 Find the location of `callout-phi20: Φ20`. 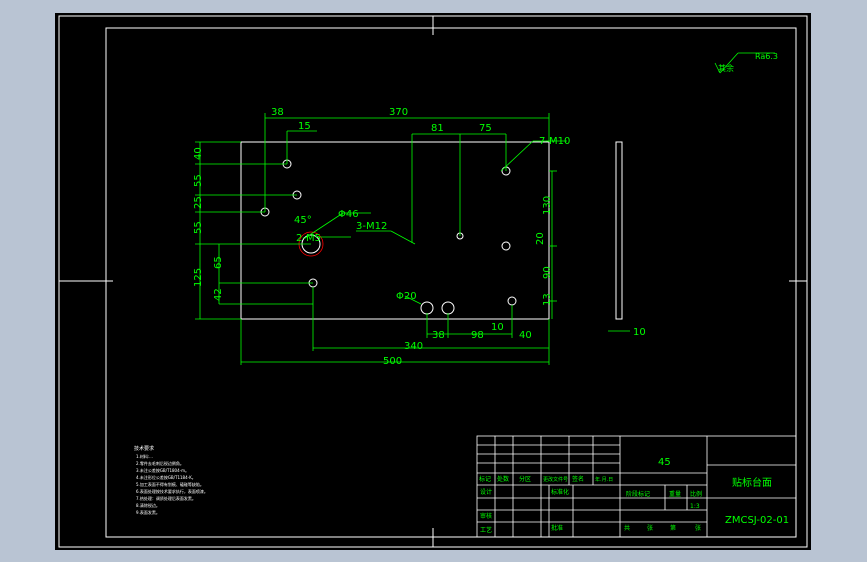

callout-phi20: Φ20 is located at coordinates (406, 296).